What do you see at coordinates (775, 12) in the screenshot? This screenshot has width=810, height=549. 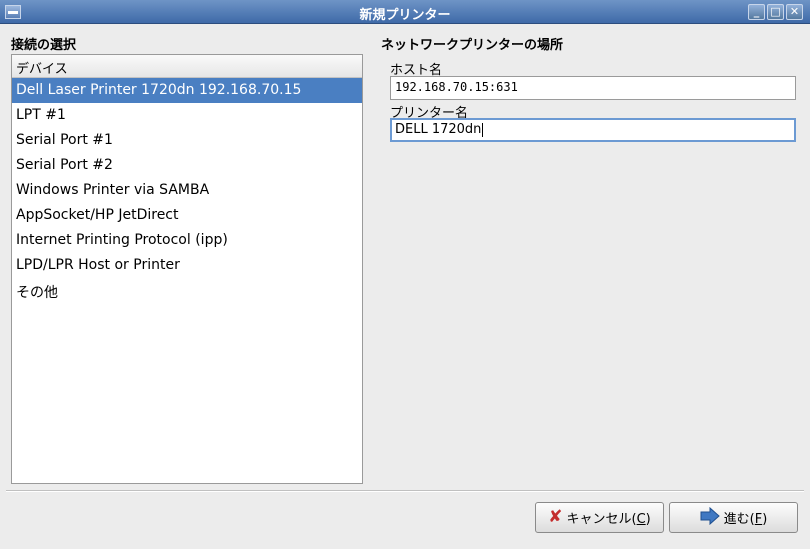 I see `maximize-icon: □` at bounding box center [775, 12].